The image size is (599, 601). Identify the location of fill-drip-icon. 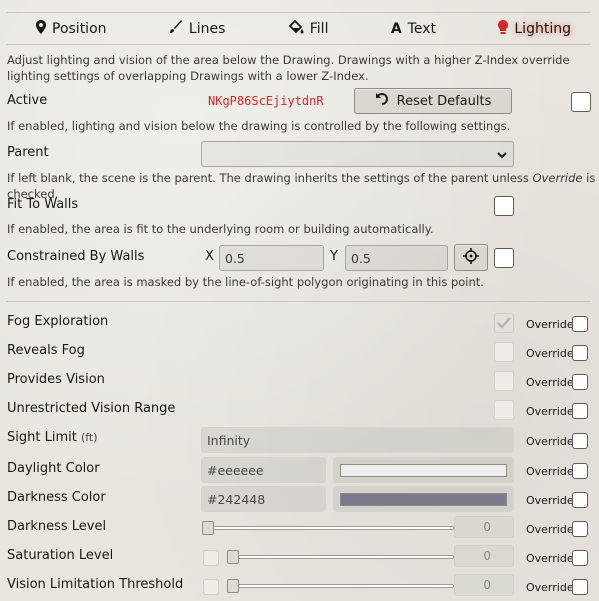
(296, 28).